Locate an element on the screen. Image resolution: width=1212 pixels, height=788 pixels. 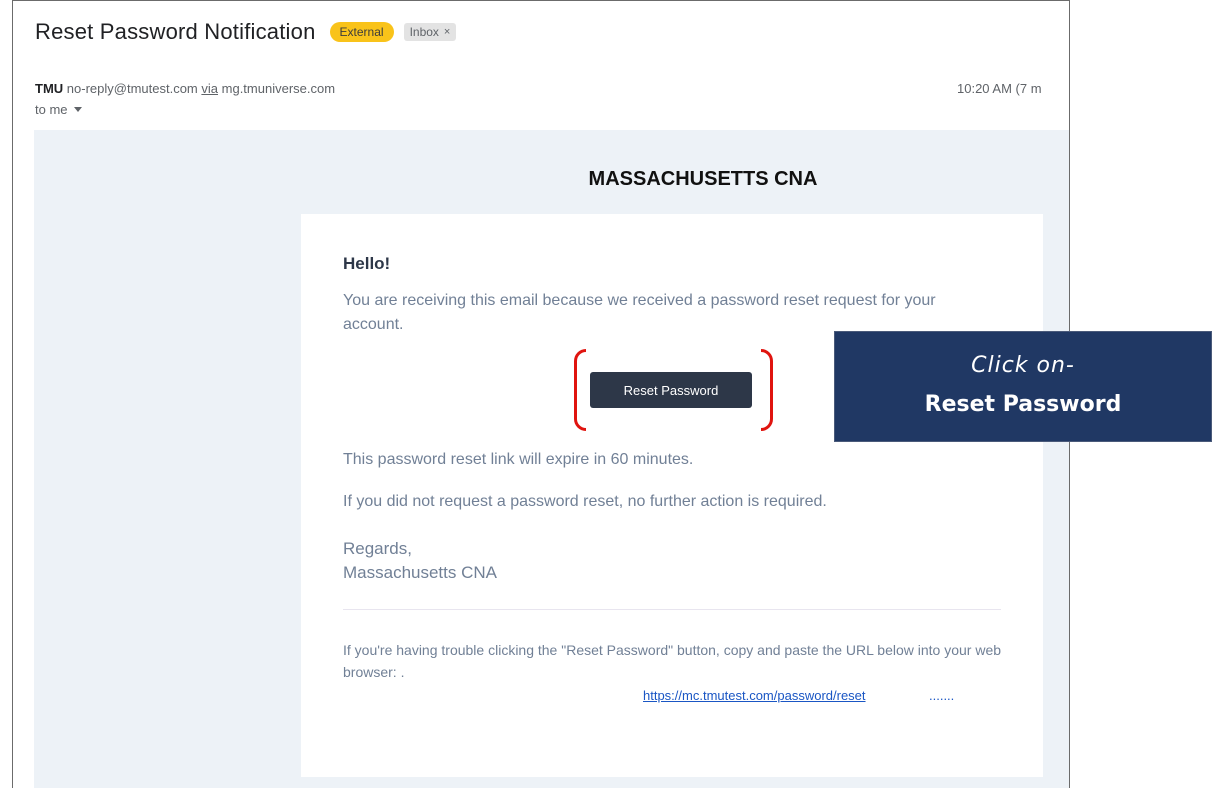
email-subject: Reset Password Notification is located at coordinates (175, 31).